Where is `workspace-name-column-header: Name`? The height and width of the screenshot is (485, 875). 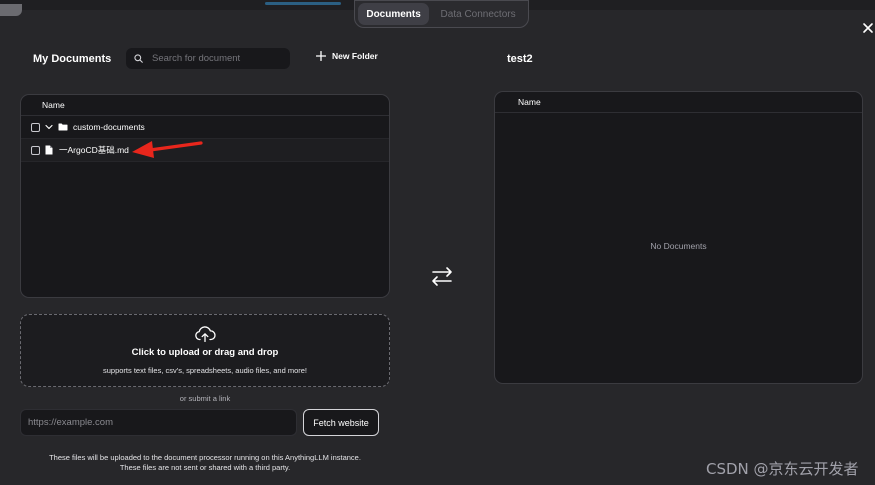
workspace-name-column-header: Name is located at coordinates (529, 102).